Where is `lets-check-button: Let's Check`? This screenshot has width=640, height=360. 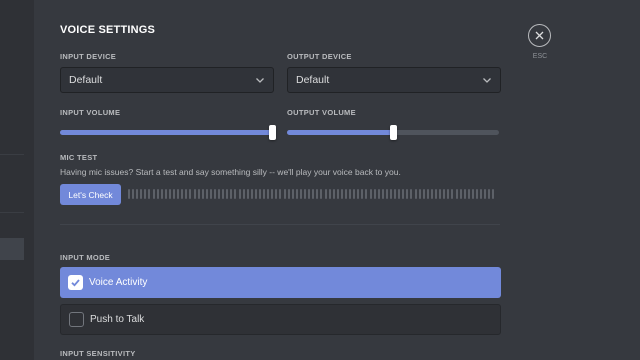 lets-check-button: Let's Check is located at coordinates (90, 194).